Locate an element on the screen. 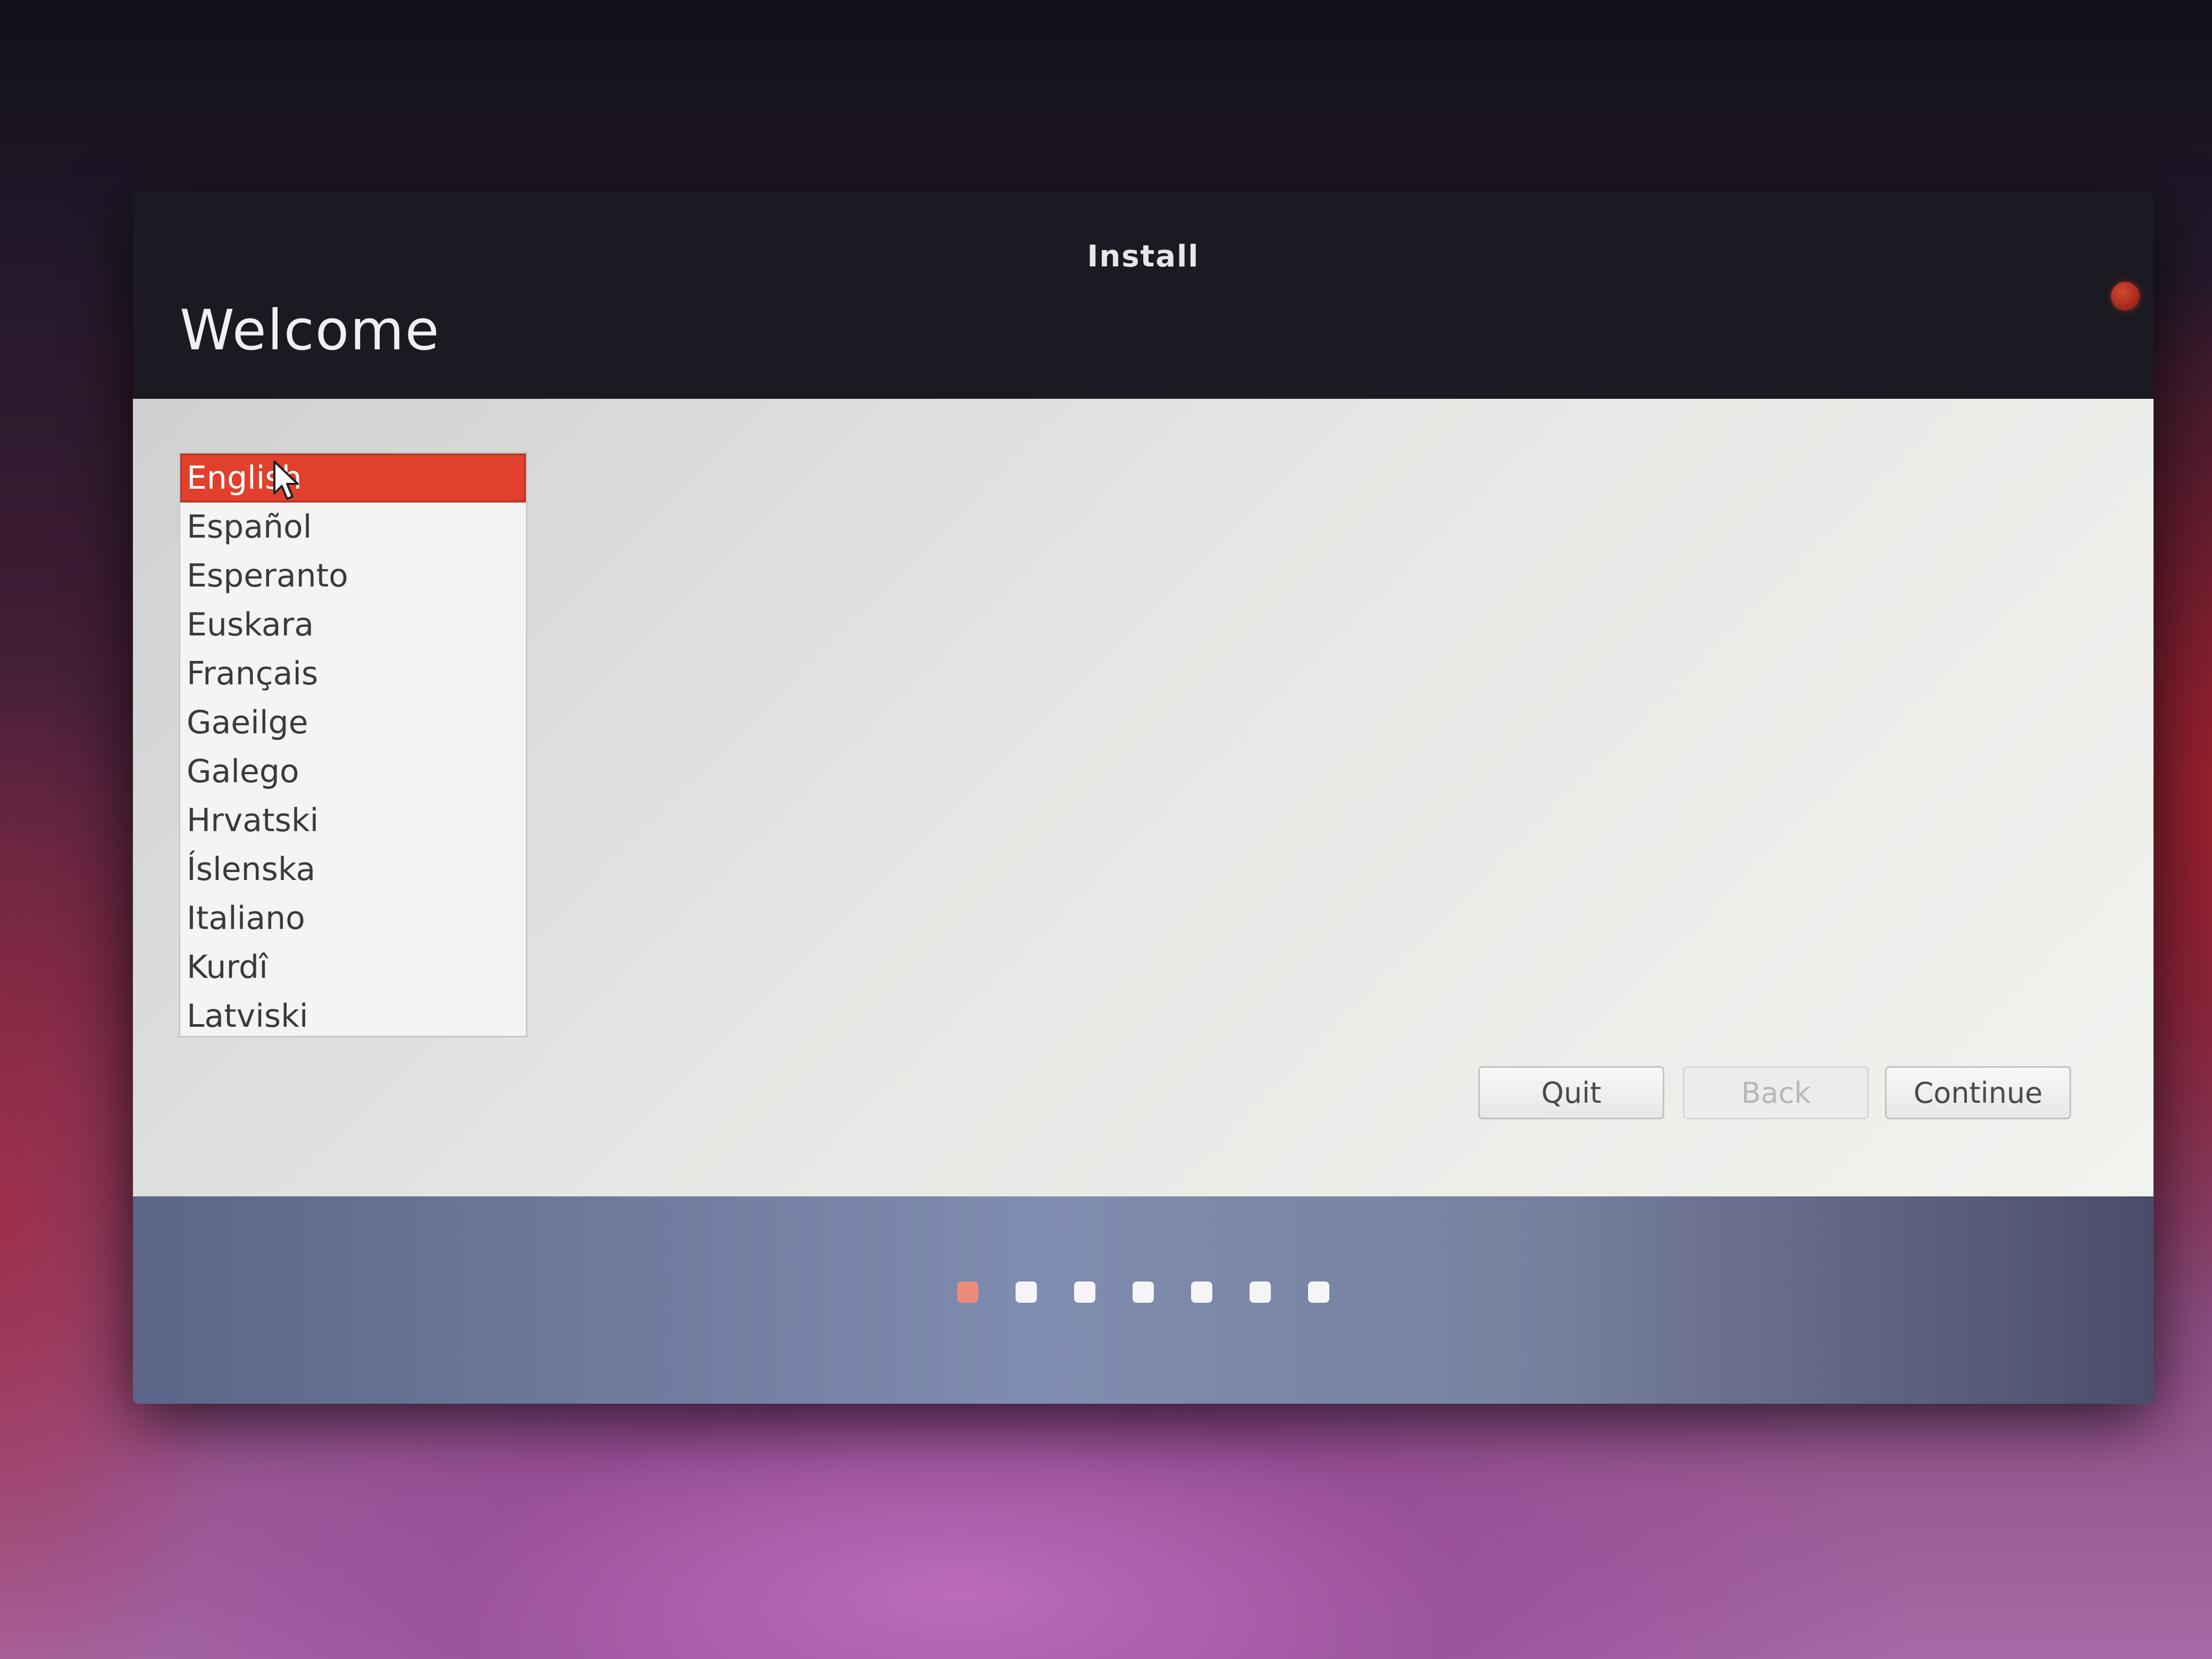 The height and width of the screenshot is (1659, 2212). window-title: Install is located at coordinates (1143, 256).